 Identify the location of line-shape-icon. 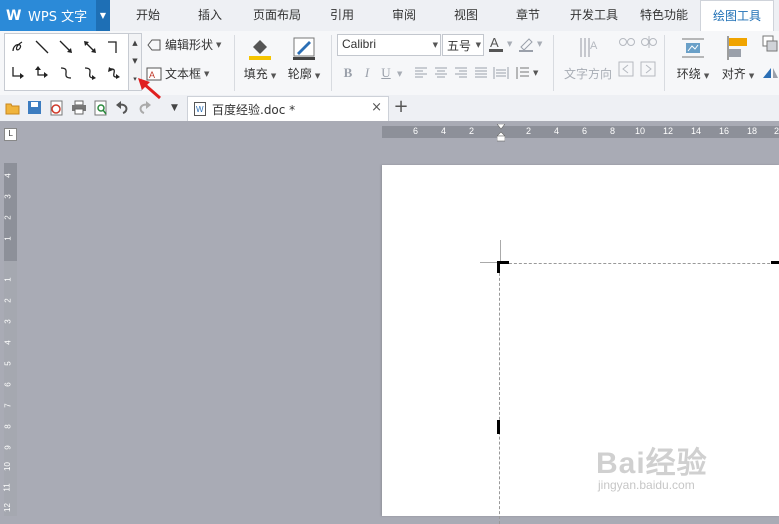
(42, 47).